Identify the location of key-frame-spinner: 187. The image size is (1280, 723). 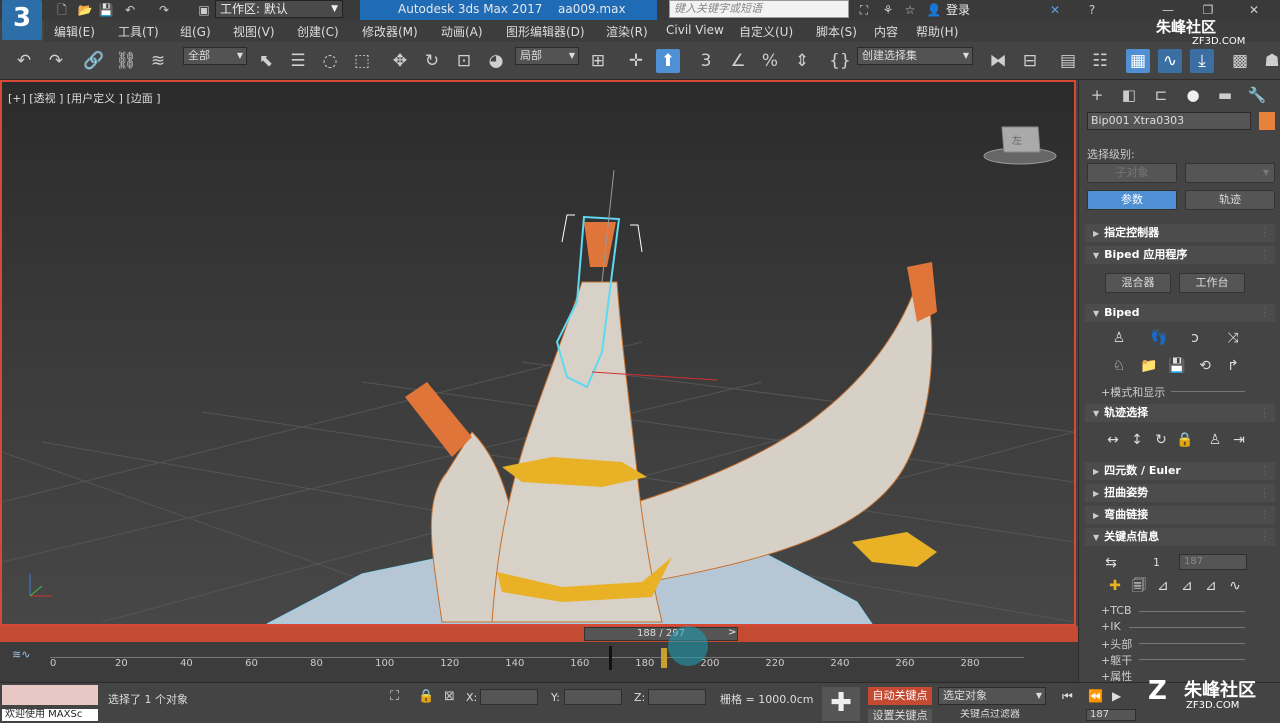
(1213, 562).